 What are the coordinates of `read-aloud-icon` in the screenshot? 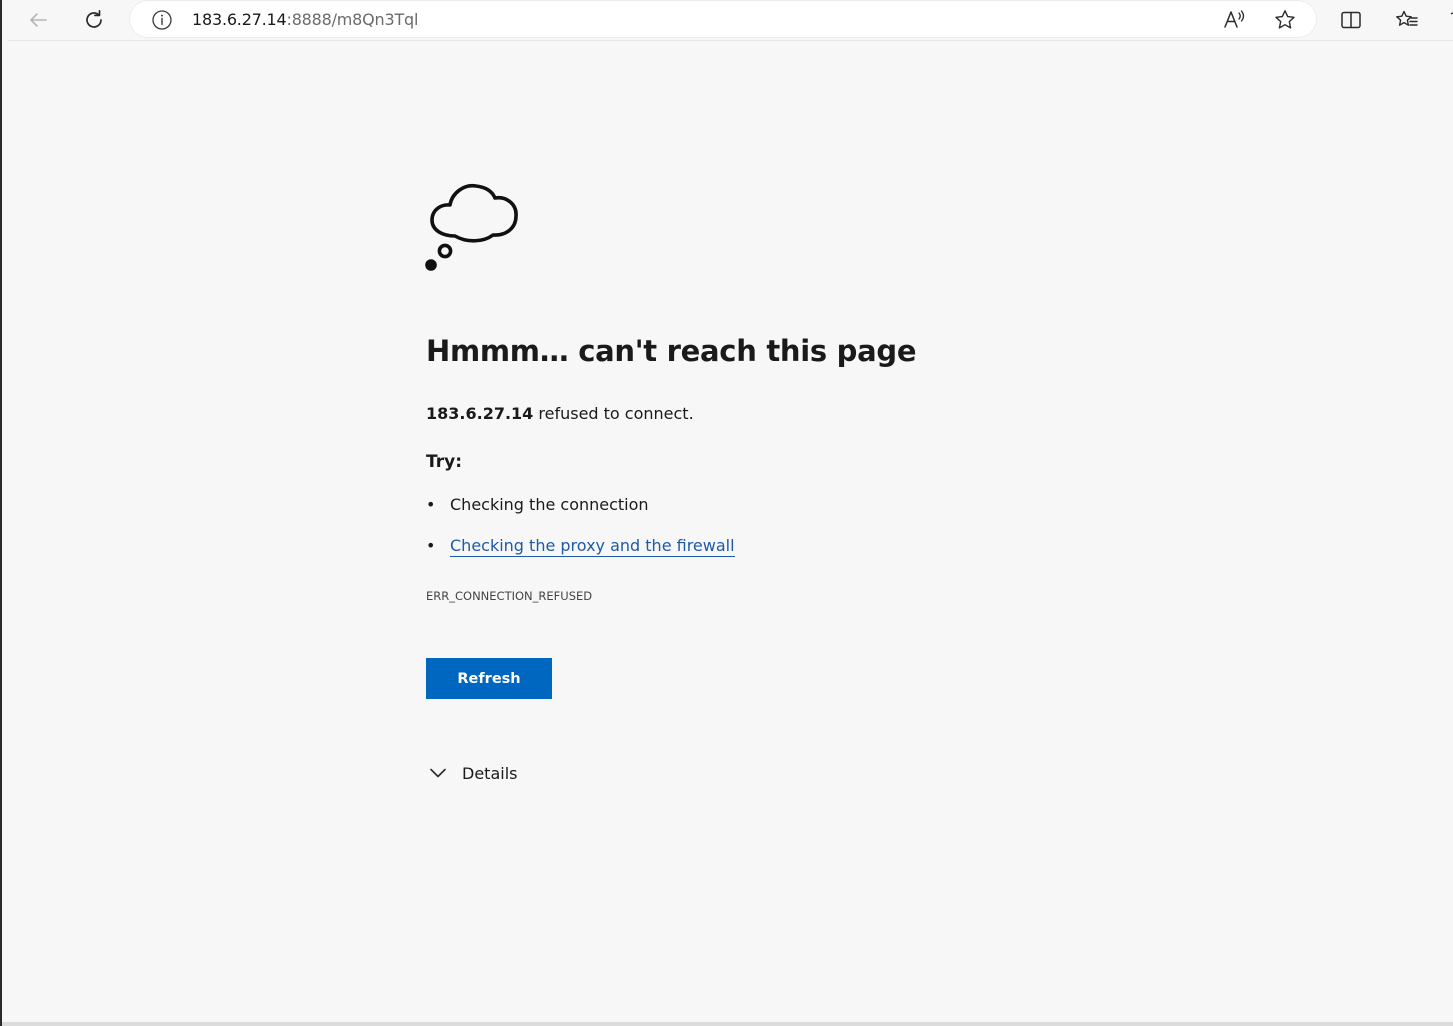 It's located at (1234, 19).